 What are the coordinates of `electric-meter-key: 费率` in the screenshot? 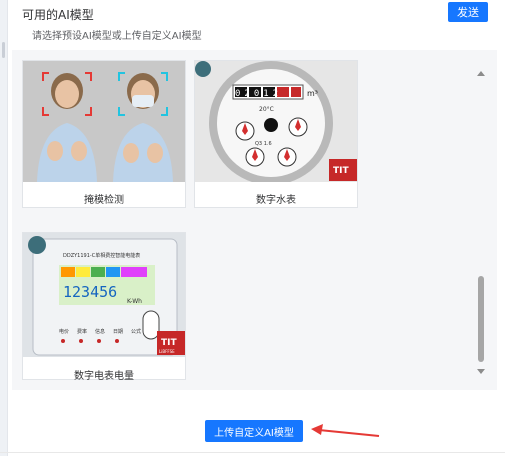 It's located at (82, 331).